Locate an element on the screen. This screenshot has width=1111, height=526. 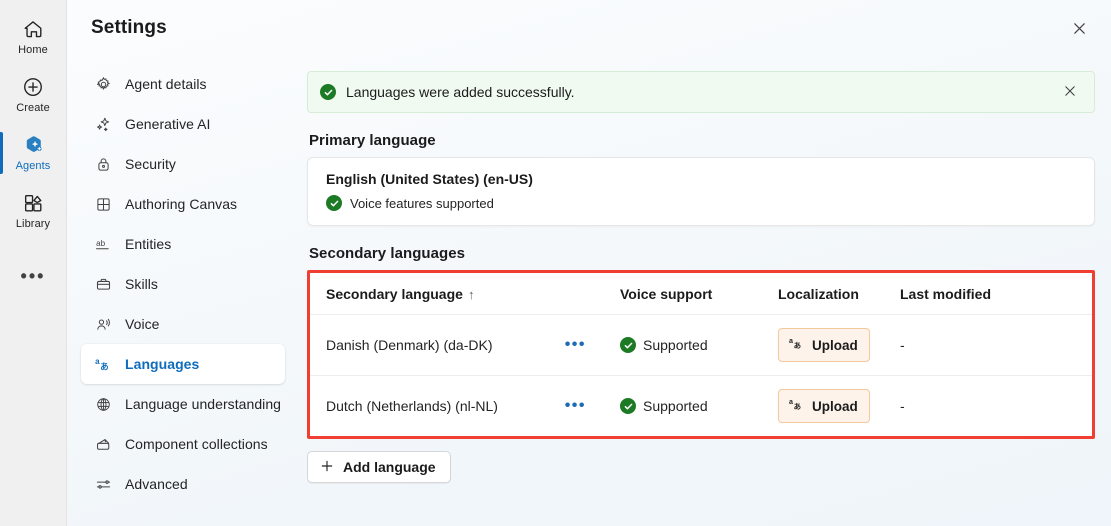
plus-icon is located at coordinates (327, 467).